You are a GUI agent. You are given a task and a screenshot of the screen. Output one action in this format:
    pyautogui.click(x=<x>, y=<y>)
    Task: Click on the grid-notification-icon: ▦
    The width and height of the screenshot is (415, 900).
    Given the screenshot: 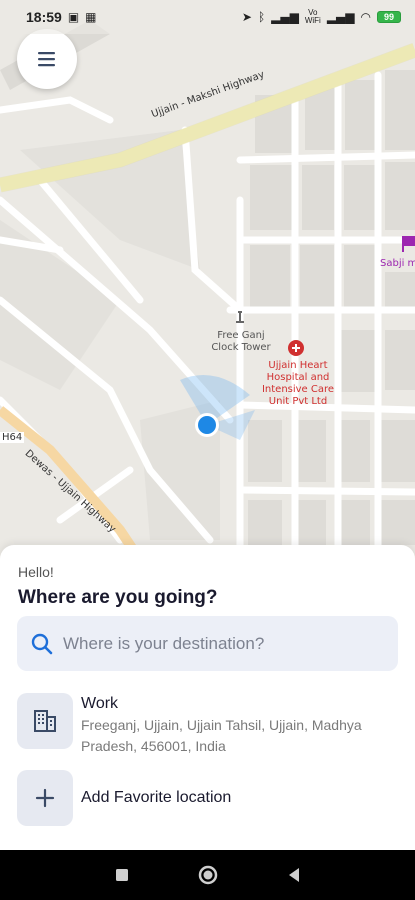 What is the action you would take?
    pyautogui.click(x=91, y=17)
    